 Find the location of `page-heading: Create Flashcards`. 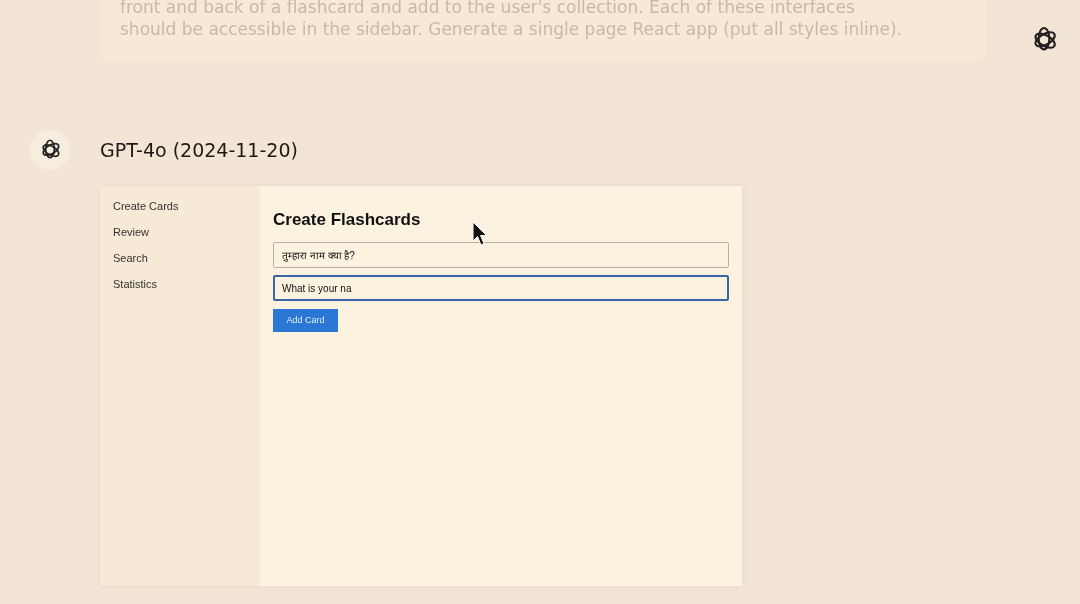

page-heading: Create Flashcards is located at coordinates (347, 220).